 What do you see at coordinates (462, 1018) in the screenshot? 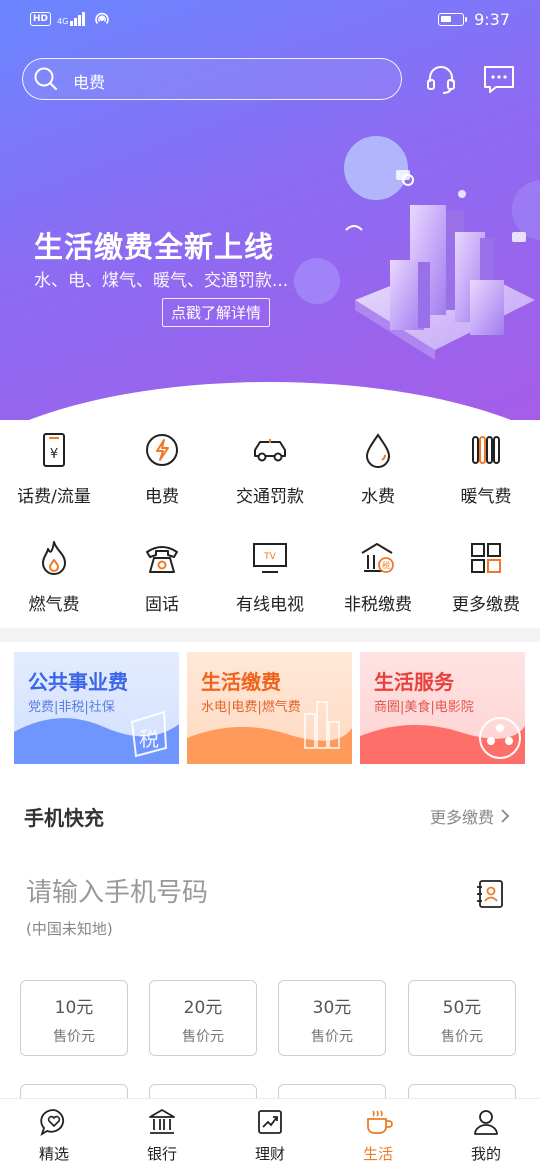
I see `recharge-amount-option: 50元 售价元` at bounding box center [462, 1018].